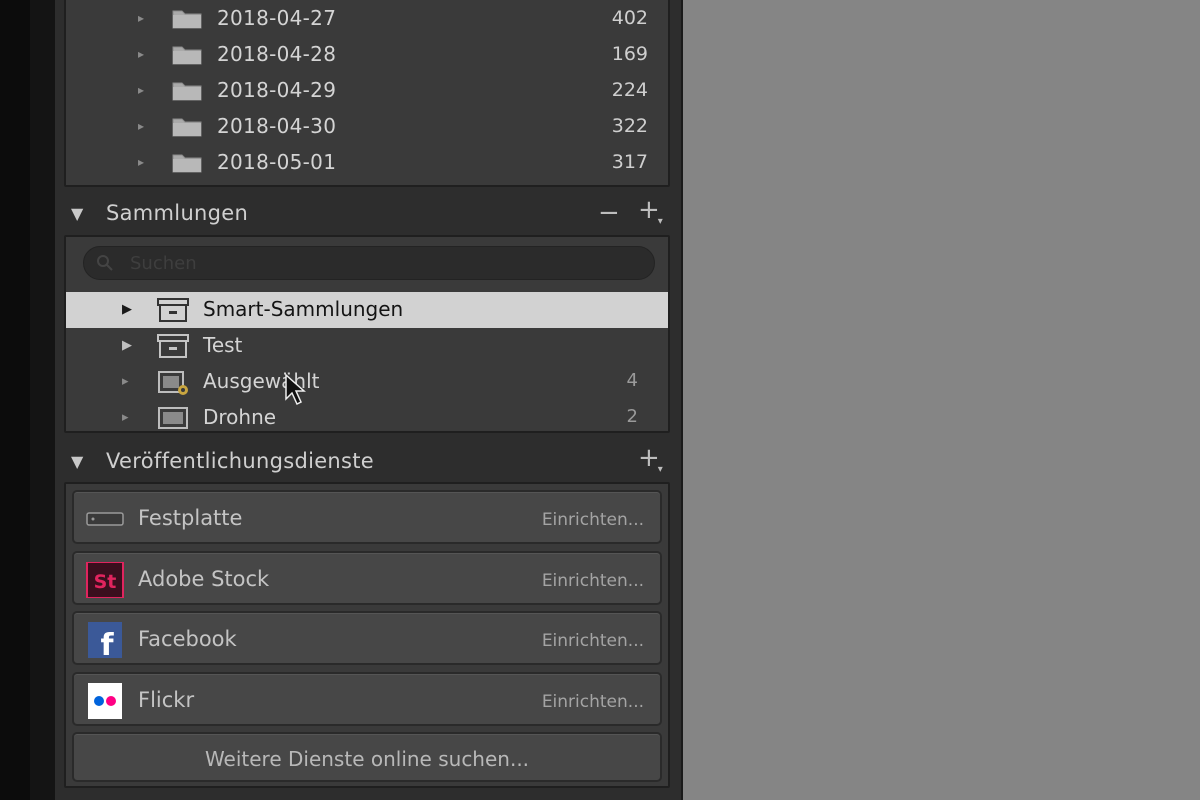 The height and width of the screenshot is (800, 1200). I want to click on collections-header: ▼ Sammlungen − +▾, so click(368, 213).